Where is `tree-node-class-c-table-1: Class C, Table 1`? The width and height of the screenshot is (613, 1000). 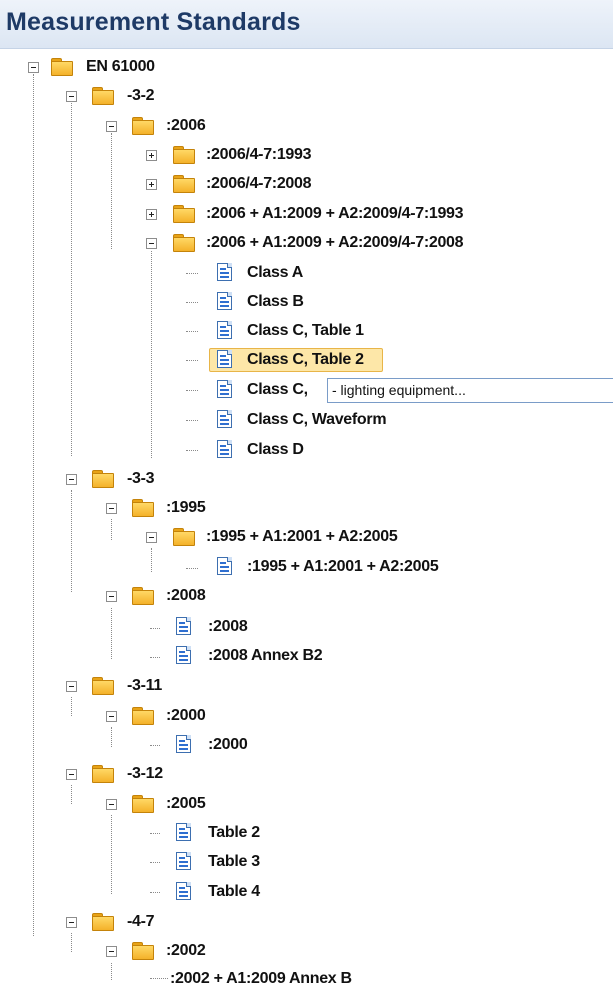 tree-node-class-c-table-1: Class C, Table 1 is located at coordinates (200, 331).